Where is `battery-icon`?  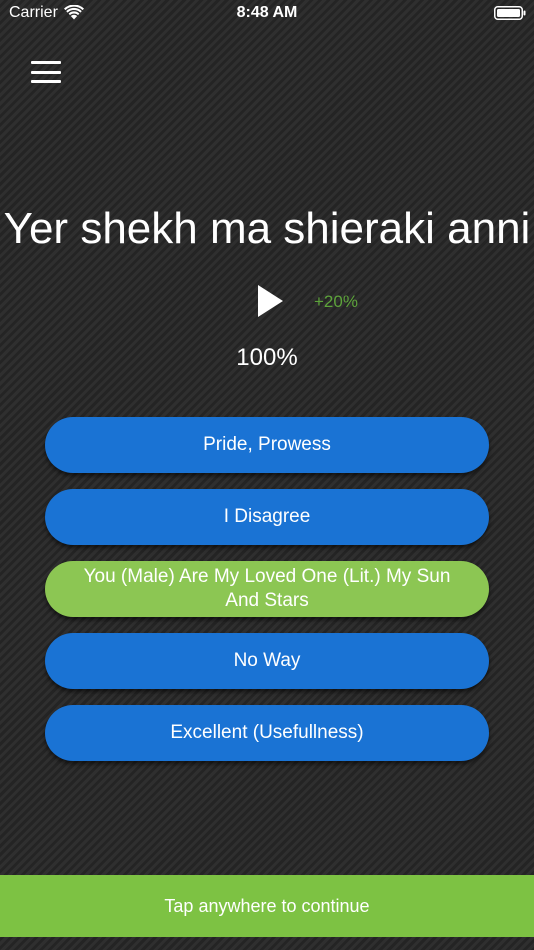
battery-icon is located at coordinates (510, 13).